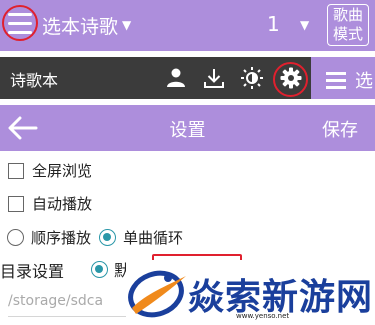  I want to click on hamburger-menu-icon-secondary, so click(336, 82).